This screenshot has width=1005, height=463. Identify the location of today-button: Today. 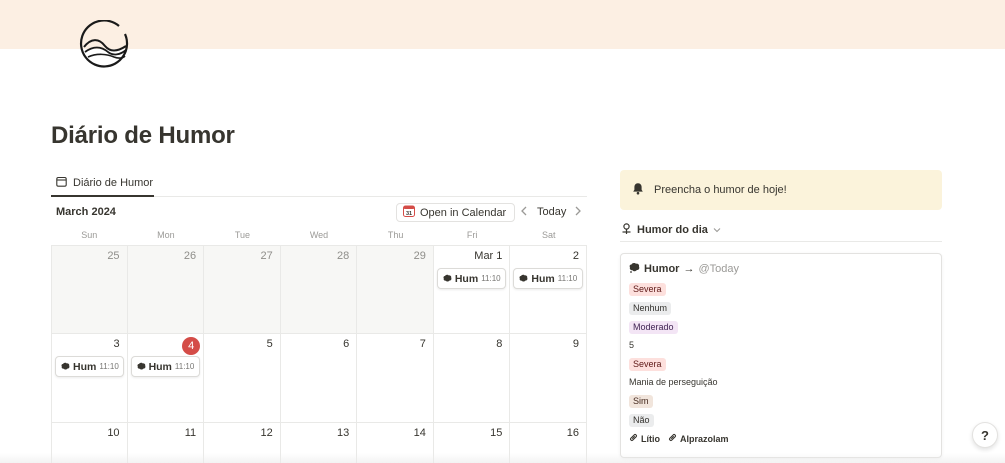
(551, 212).